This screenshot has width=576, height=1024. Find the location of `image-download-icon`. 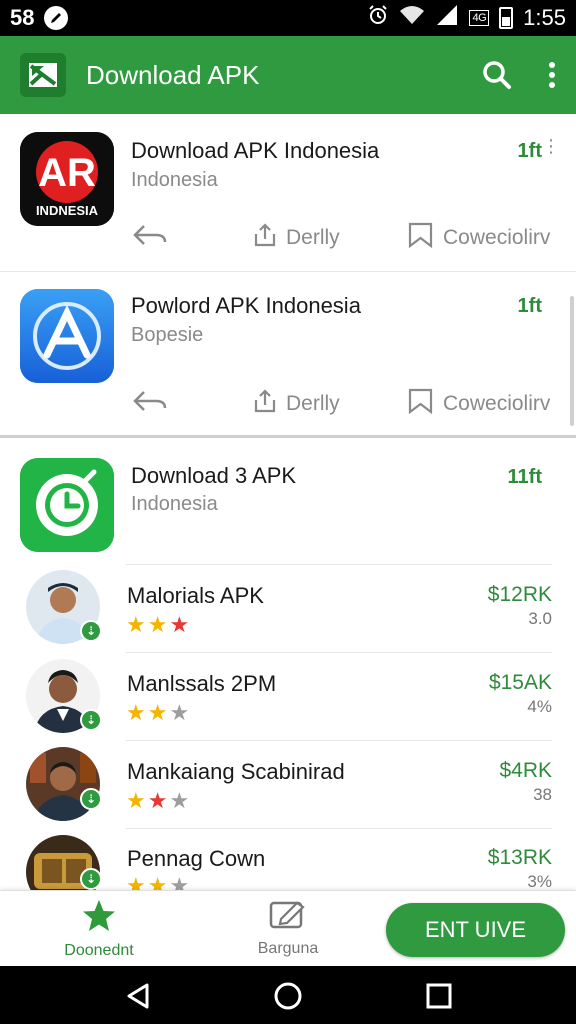

image-download-icon is located at coordinates (43, 75).